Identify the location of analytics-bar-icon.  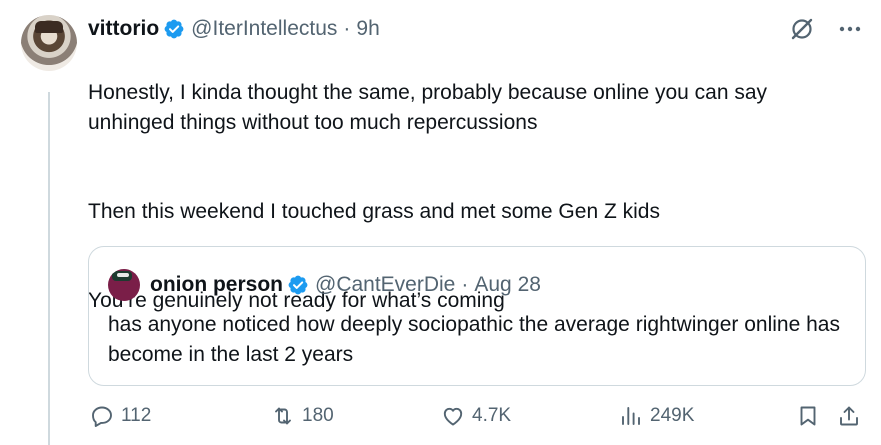
(631, 416).